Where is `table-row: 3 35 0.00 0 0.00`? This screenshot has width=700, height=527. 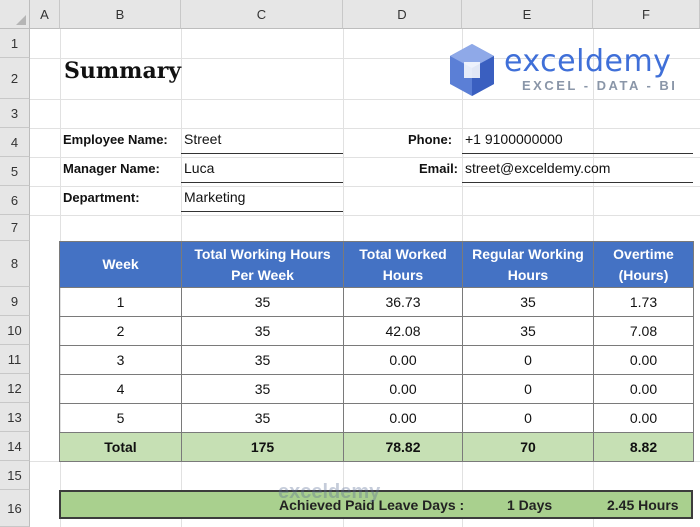
table-row: 3 35 0.00 0 0.00 is located at coordinates (376, 360).